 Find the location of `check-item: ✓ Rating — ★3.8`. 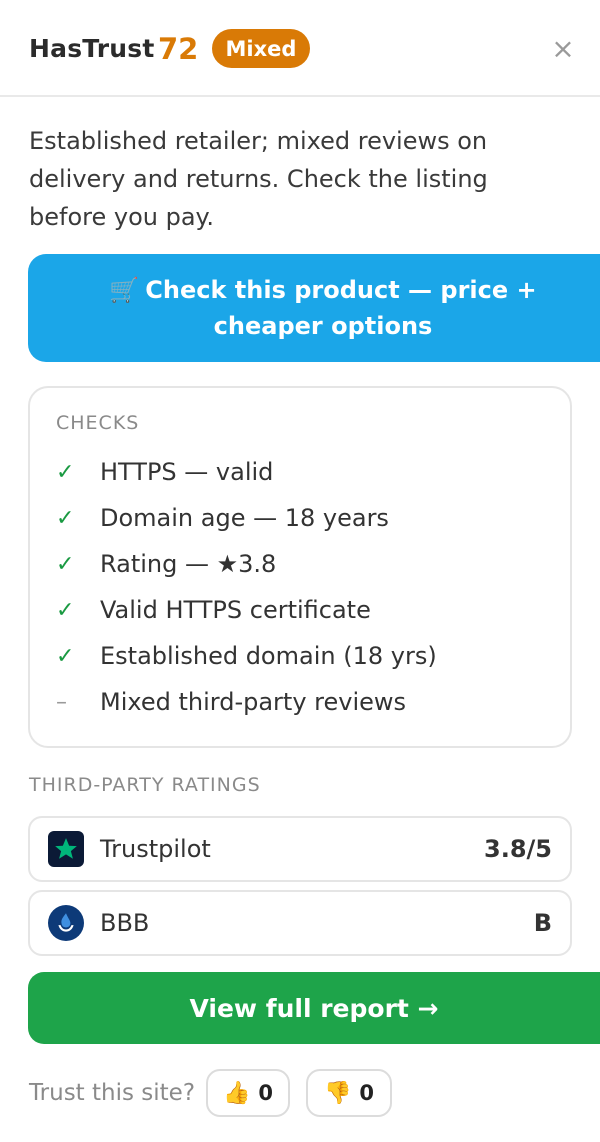

check-item: ✓ Rating — ★3.8 is located at coordinates (166, 564).